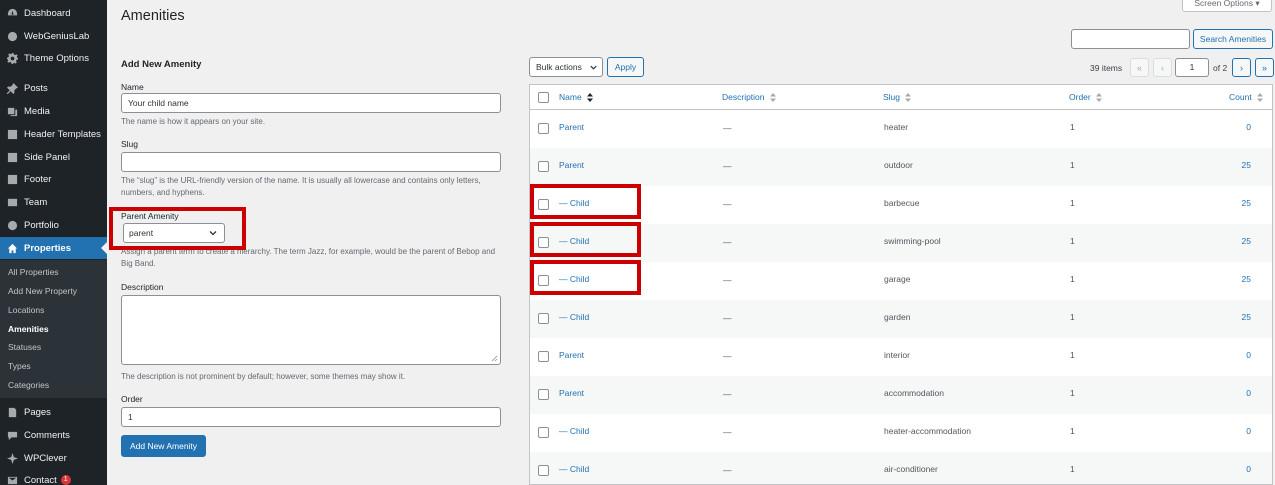 Image resolution: width=1275 pixels, height=485 pixels. What do you see at coordinates (912, 241) in the screenshot?
I see `term-slug: swimming-pool` at bounding box center [912, 241].